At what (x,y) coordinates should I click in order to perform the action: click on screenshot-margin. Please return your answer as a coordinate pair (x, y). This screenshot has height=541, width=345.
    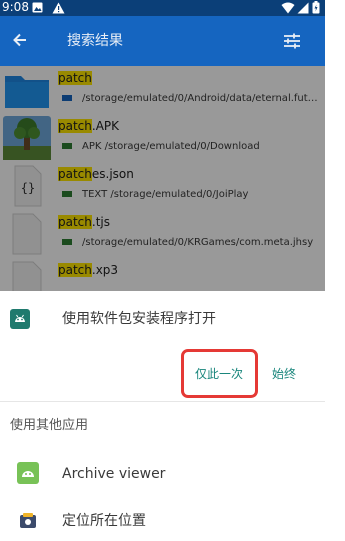
    Looking at the image, I should click on (335, 270).